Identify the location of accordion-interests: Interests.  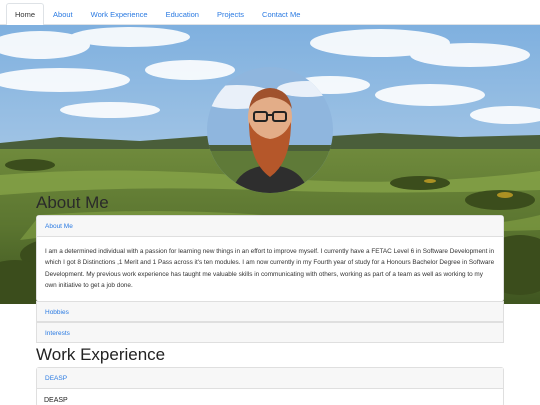
(270, 332).